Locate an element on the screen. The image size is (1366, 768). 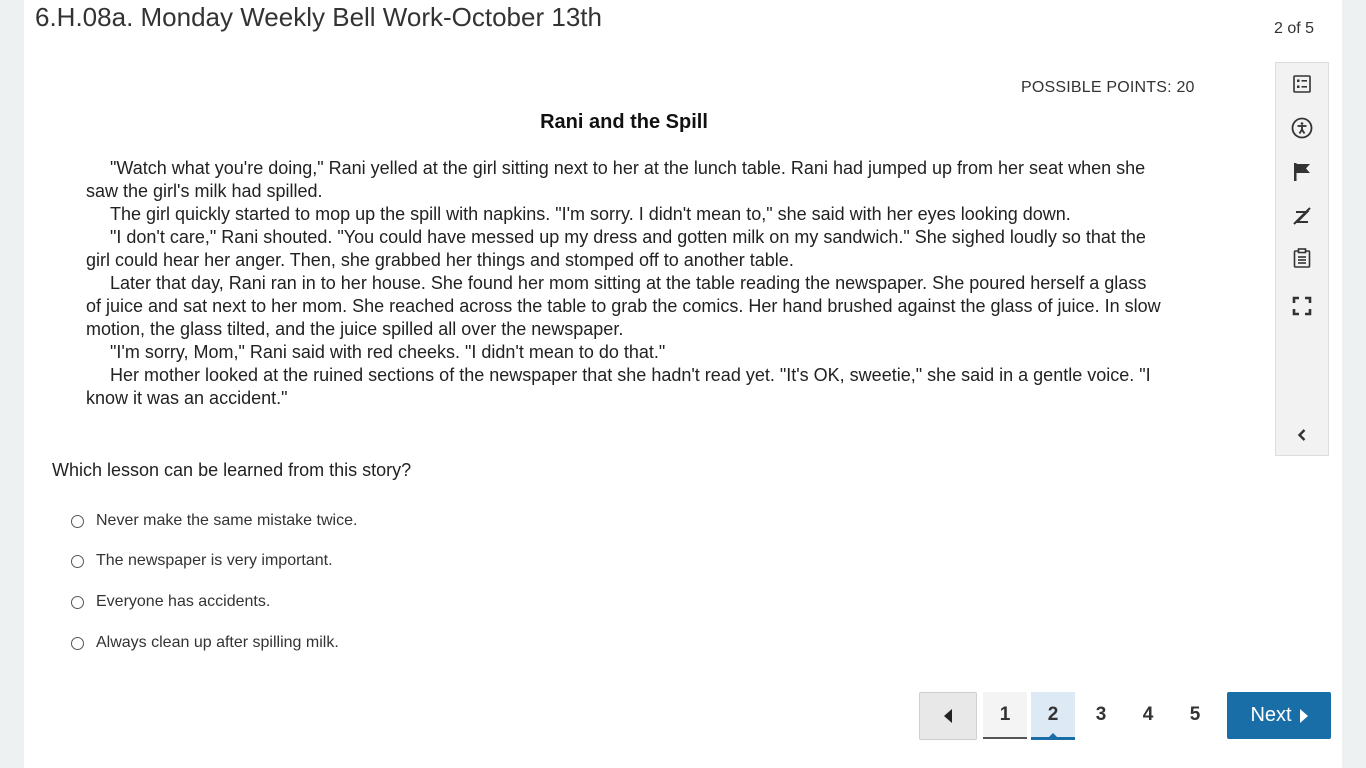
page-button-4: 4 is located at coordinates (1148, 714).